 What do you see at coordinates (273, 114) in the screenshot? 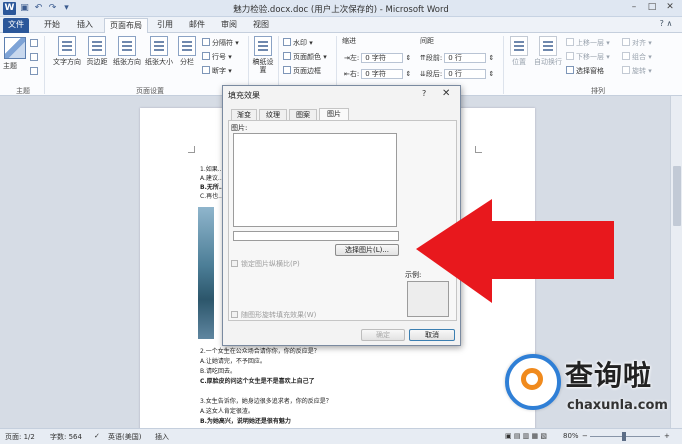
I see `tab-texture: 纹理` at bounding box center [273, 114].